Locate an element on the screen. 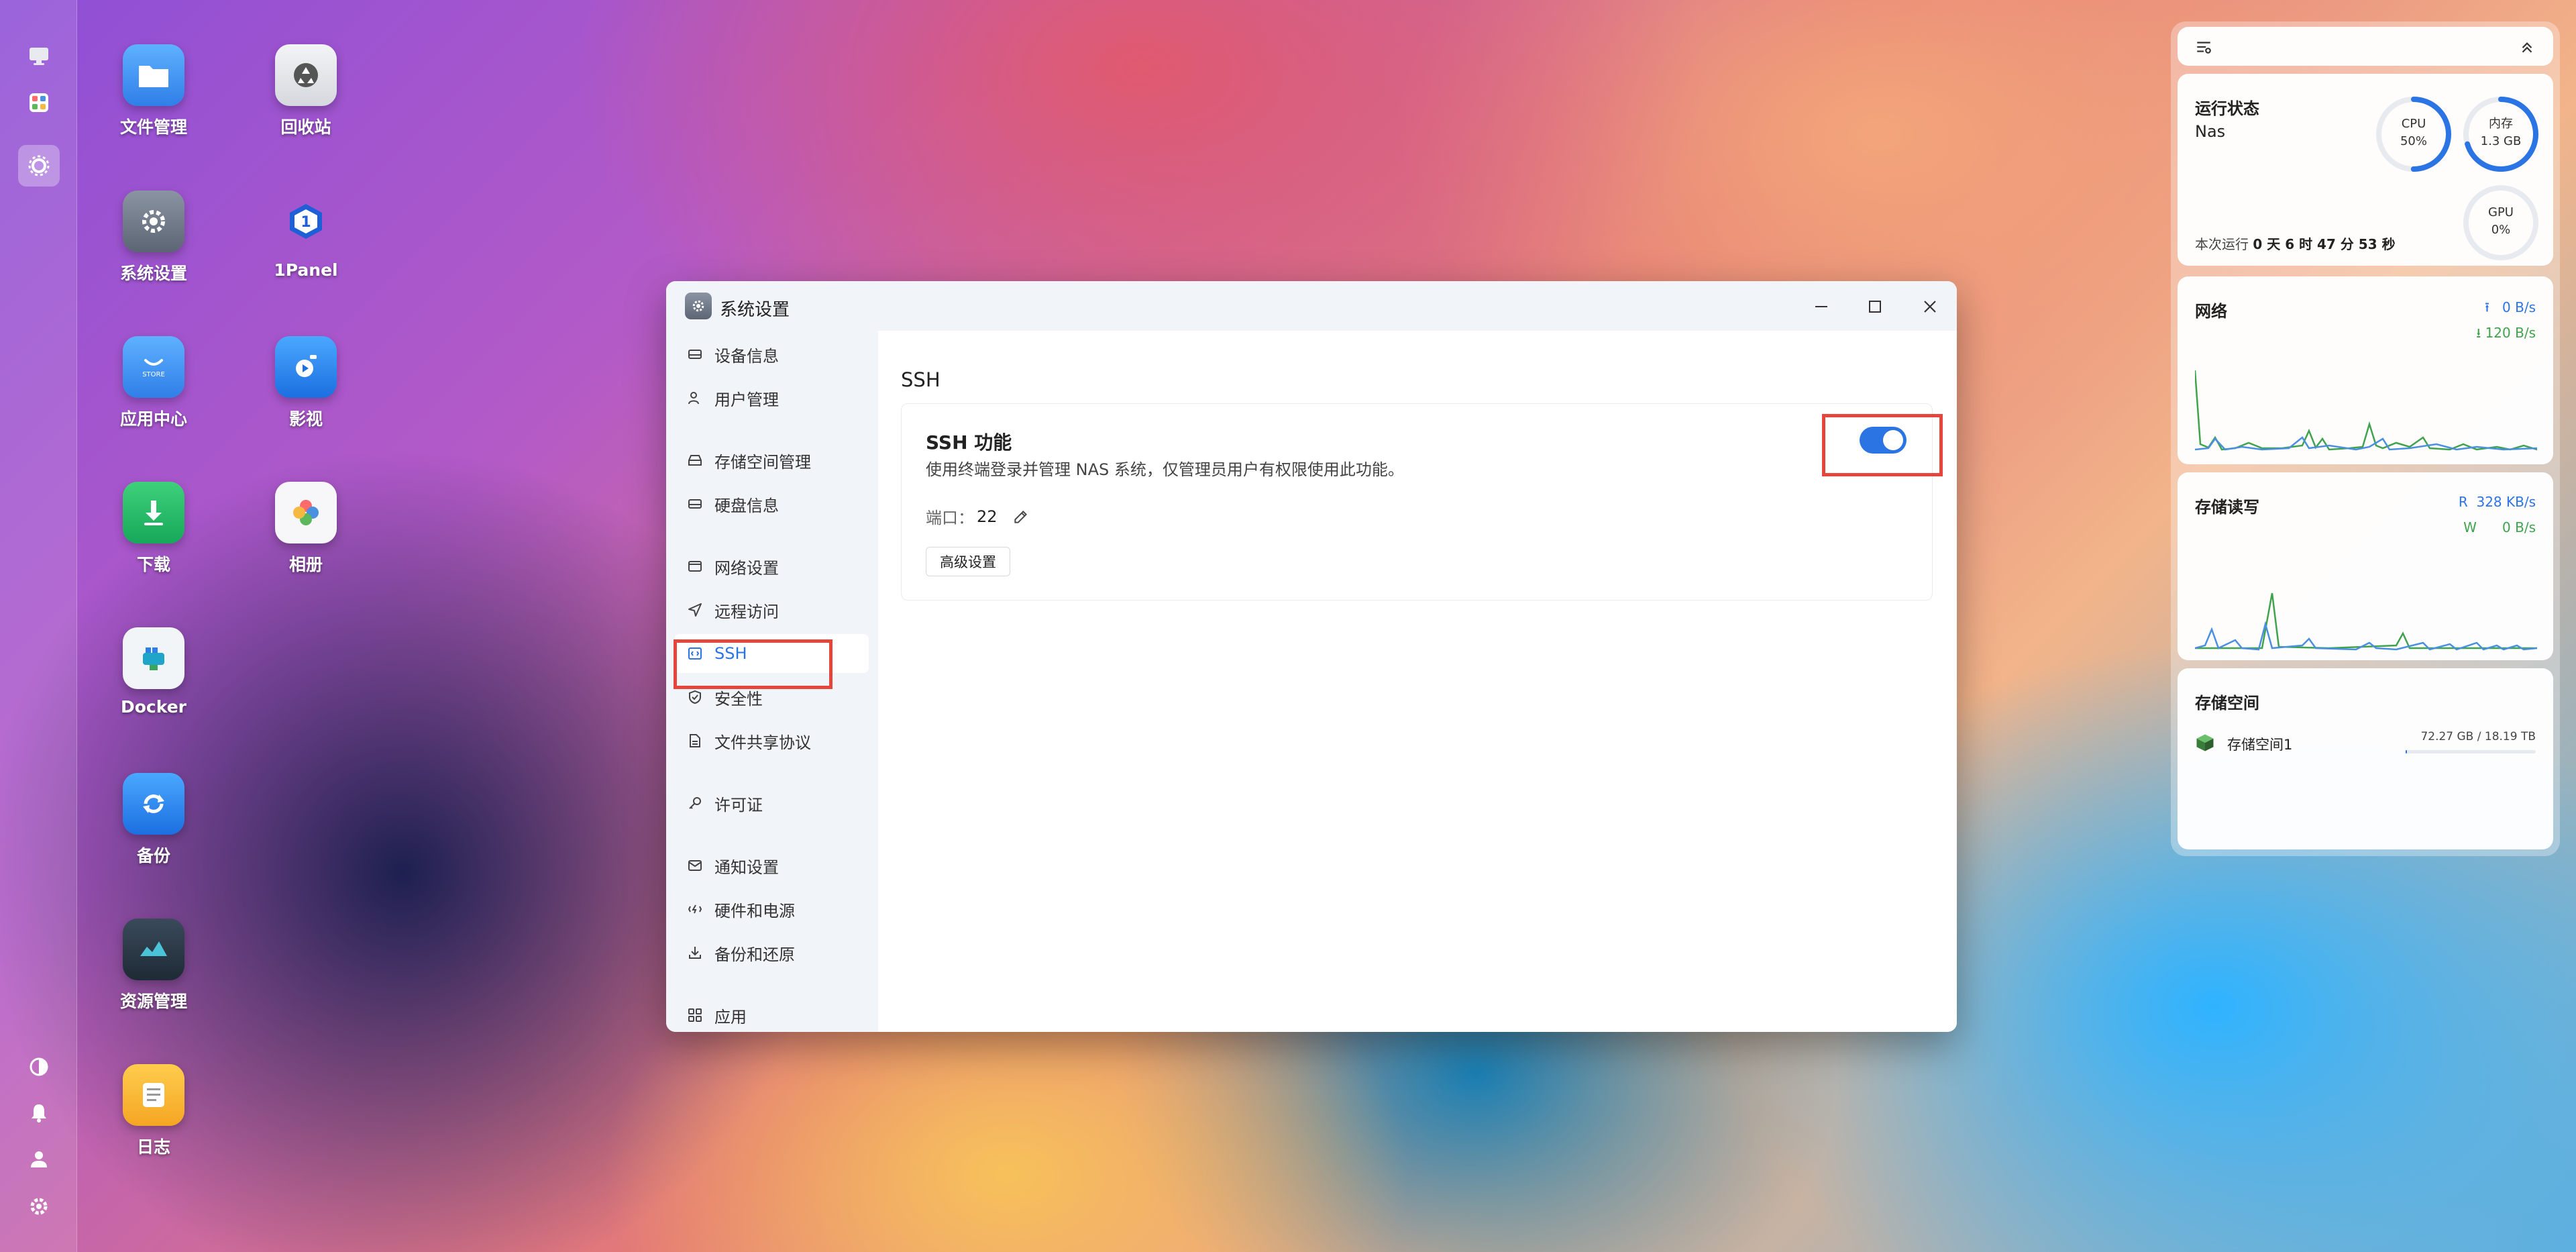 The width and height of the screenshot is (2576, 1252). sidebar-item-notifications: 通知设置 is located at coordinates (771, 865).